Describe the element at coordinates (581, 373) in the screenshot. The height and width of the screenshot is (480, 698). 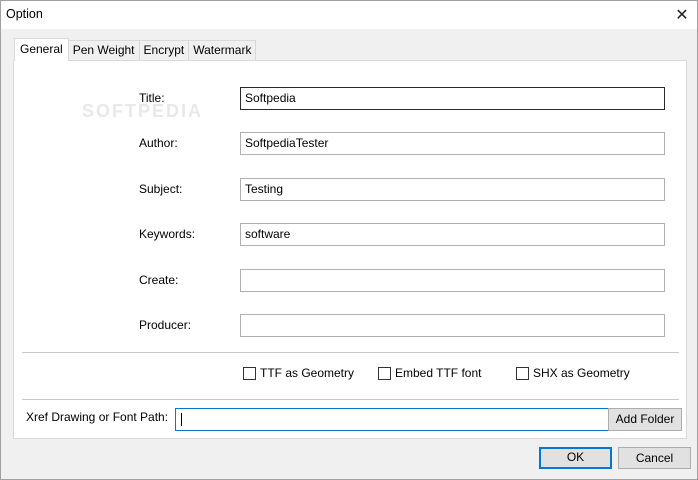
I see `shx-geometry-label: SHX as Geometry` at that location.